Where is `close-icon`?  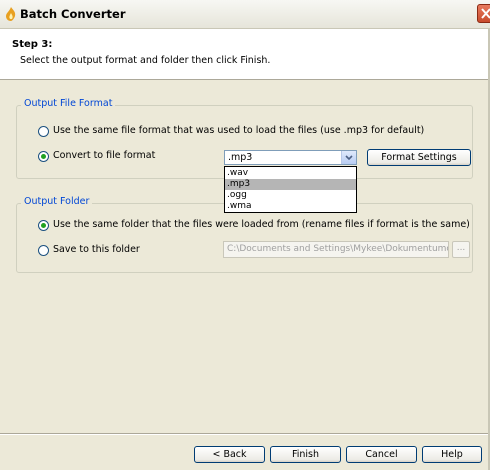 close-icon is located at coordinates (485, 13).